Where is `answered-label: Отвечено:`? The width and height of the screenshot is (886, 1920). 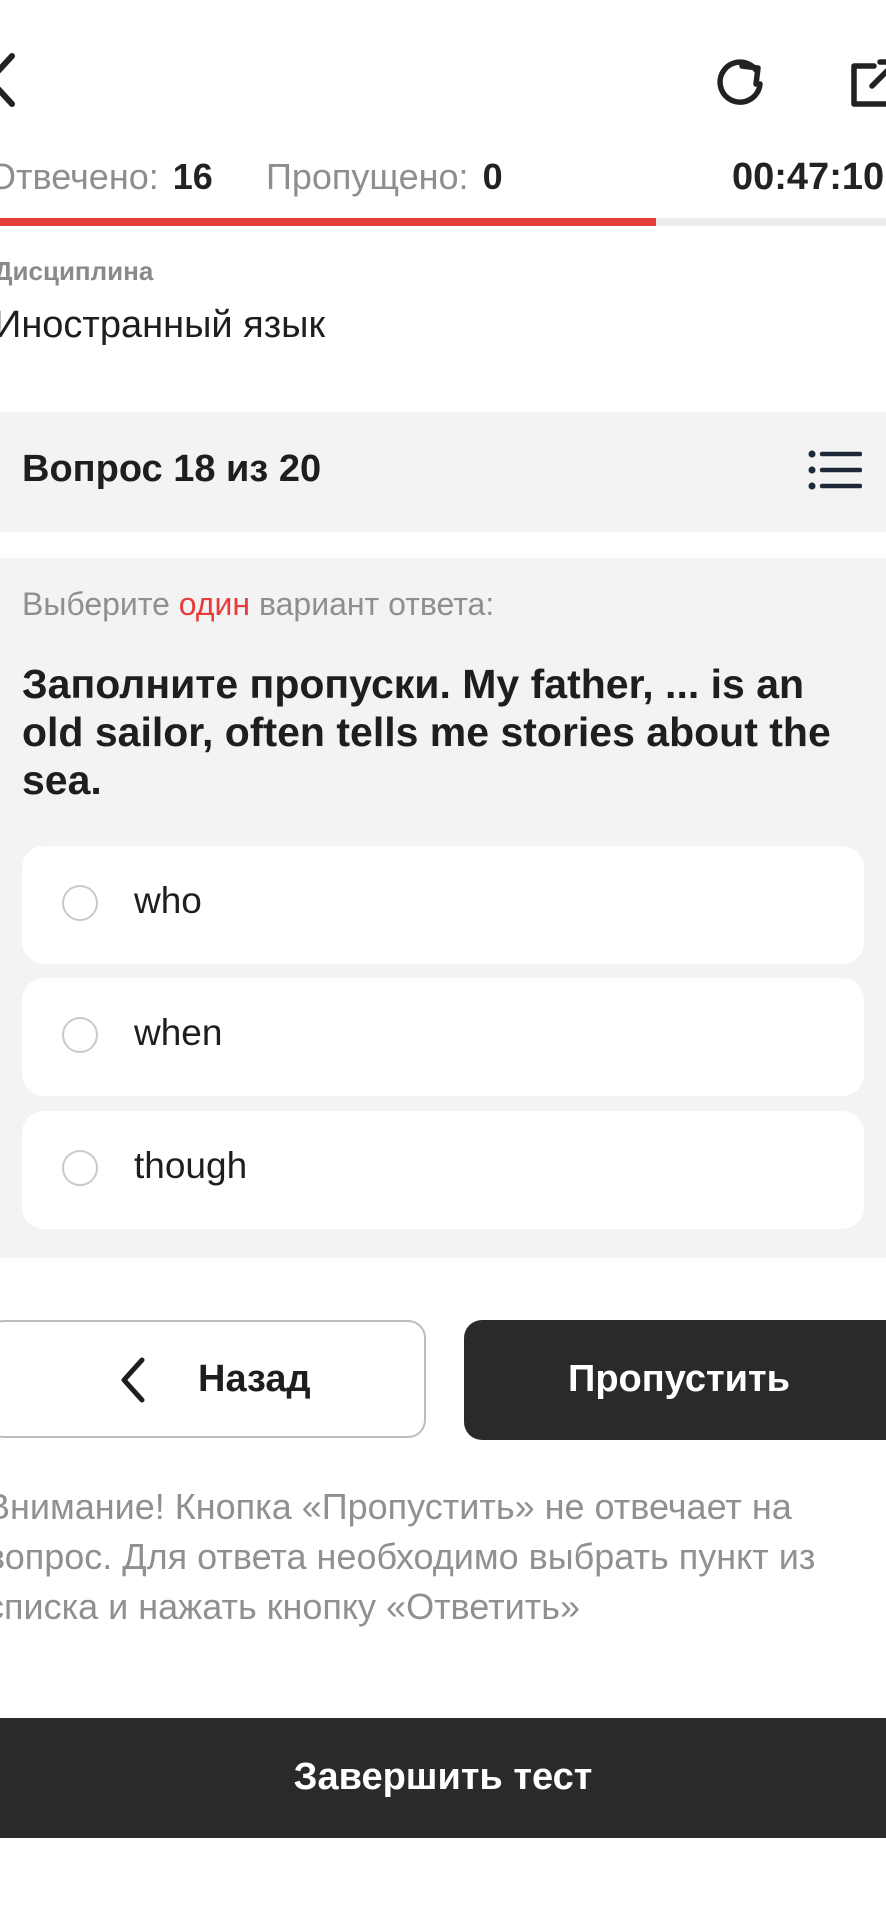
answered-label: Отвечено: is located at coordinates (79, 176).